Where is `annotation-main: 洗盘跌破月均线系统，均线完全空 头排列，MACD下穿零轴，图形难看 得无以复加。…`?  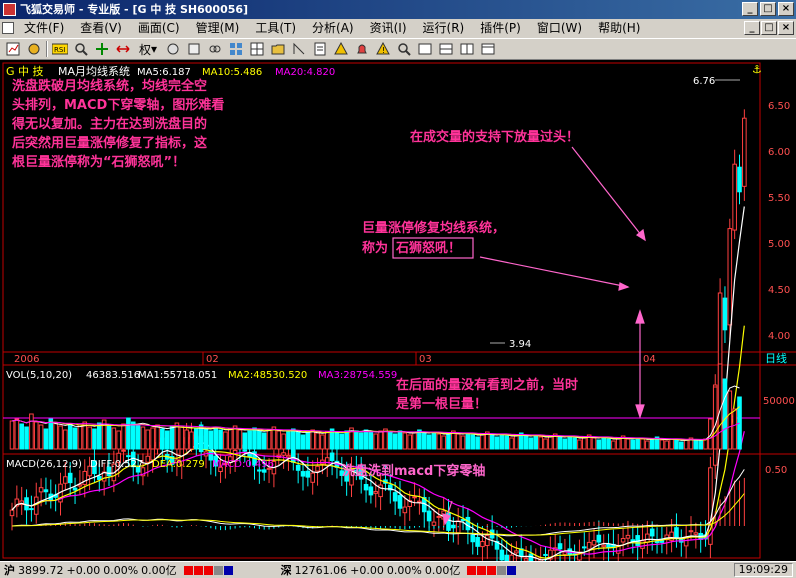 annotation-main: 洗盘跌破月均线系统，均线完全空 头排列，MACD下穿零轴，图形难看 得无以复加。… is located at coordinates (118, 124).